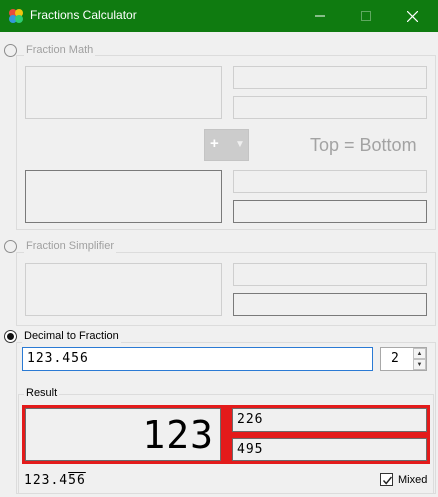  I want to click on maximize-button, so click(366, 16).